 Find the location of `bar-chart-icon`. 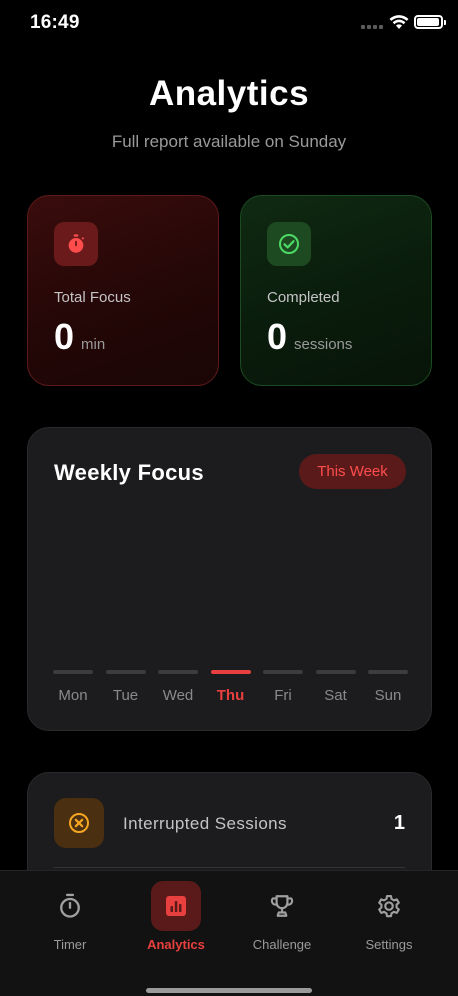

bar-chart-icon is located at coordinates (176, 906).